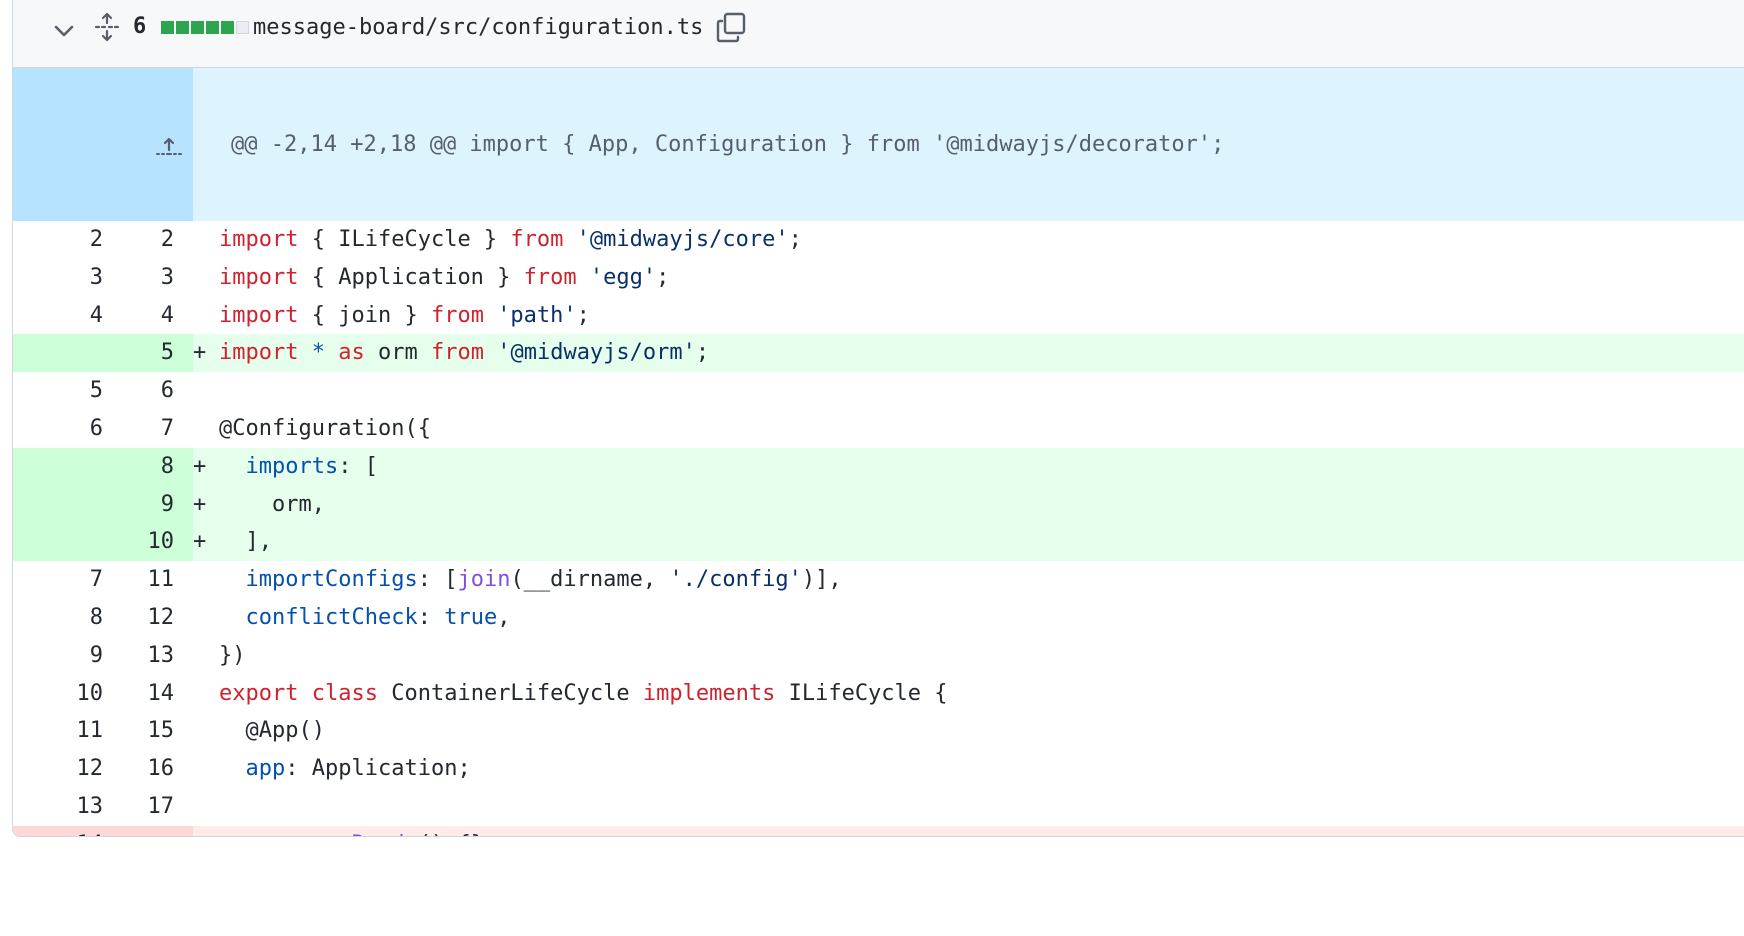 The image size is (1744, 936). Describe the element at coordinates (331, 617) in the screenshot. I see `code-token: conflictCheck` at that location.